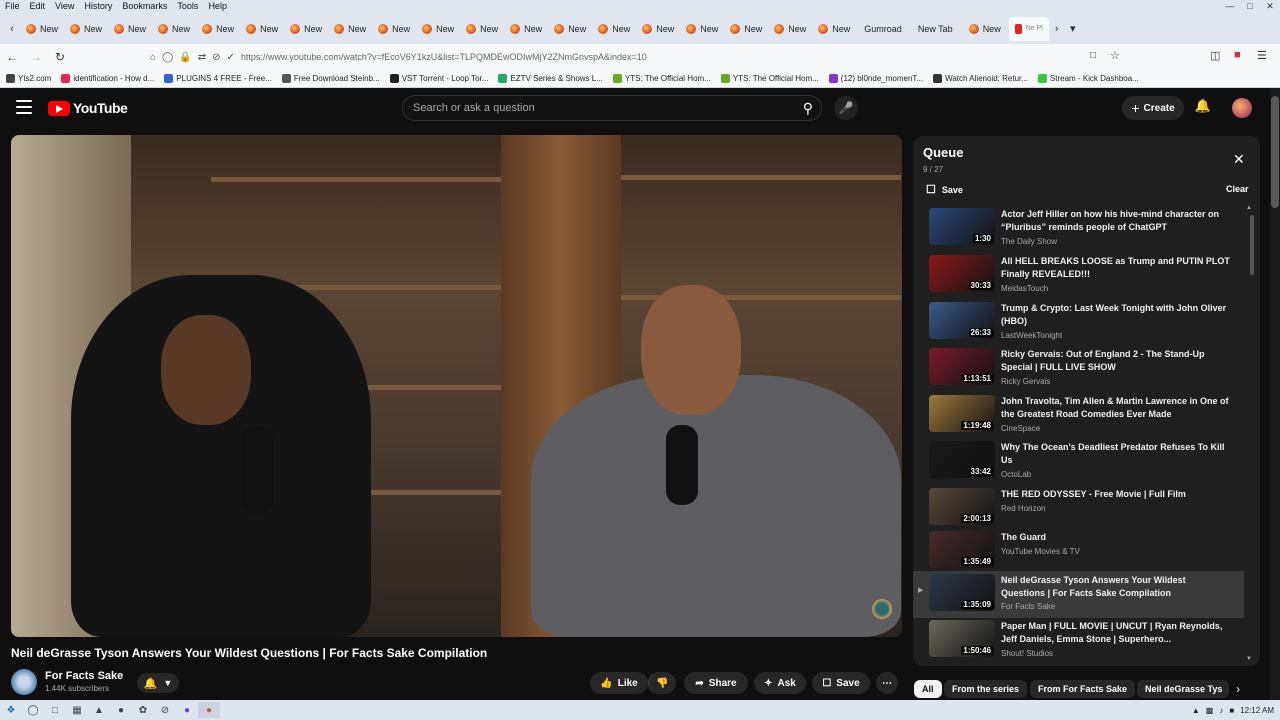 The height and width of the screenshot is (720, 1280). Describe the element at coordinates (99, 710) in the screenshot. I see `app-icon: ▲` at that location.